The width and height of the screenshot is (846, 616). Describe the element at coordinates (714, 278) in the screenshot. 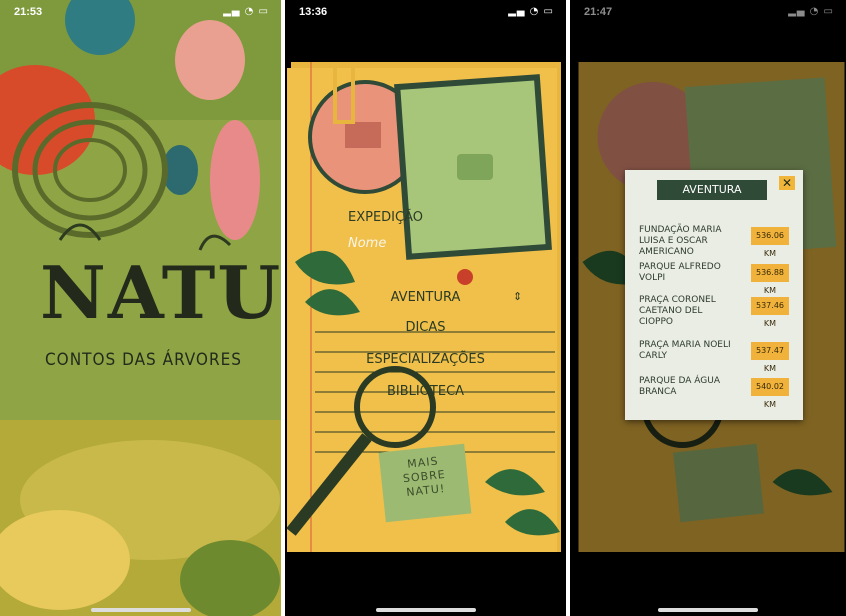

I see `place-item: PARQUE ALFREDO VOLPI 536.88 KM` at that location.